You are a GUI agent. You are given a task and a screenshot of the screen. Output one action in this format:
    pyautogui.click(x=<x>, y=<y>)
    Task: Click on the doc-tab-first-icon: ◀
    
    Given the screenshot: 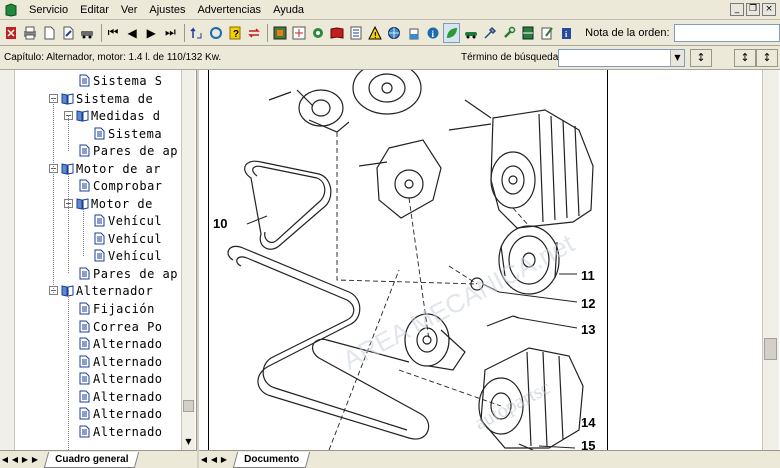 What is the action you would take?
    pyautogui.click(x=204, y=460)
    